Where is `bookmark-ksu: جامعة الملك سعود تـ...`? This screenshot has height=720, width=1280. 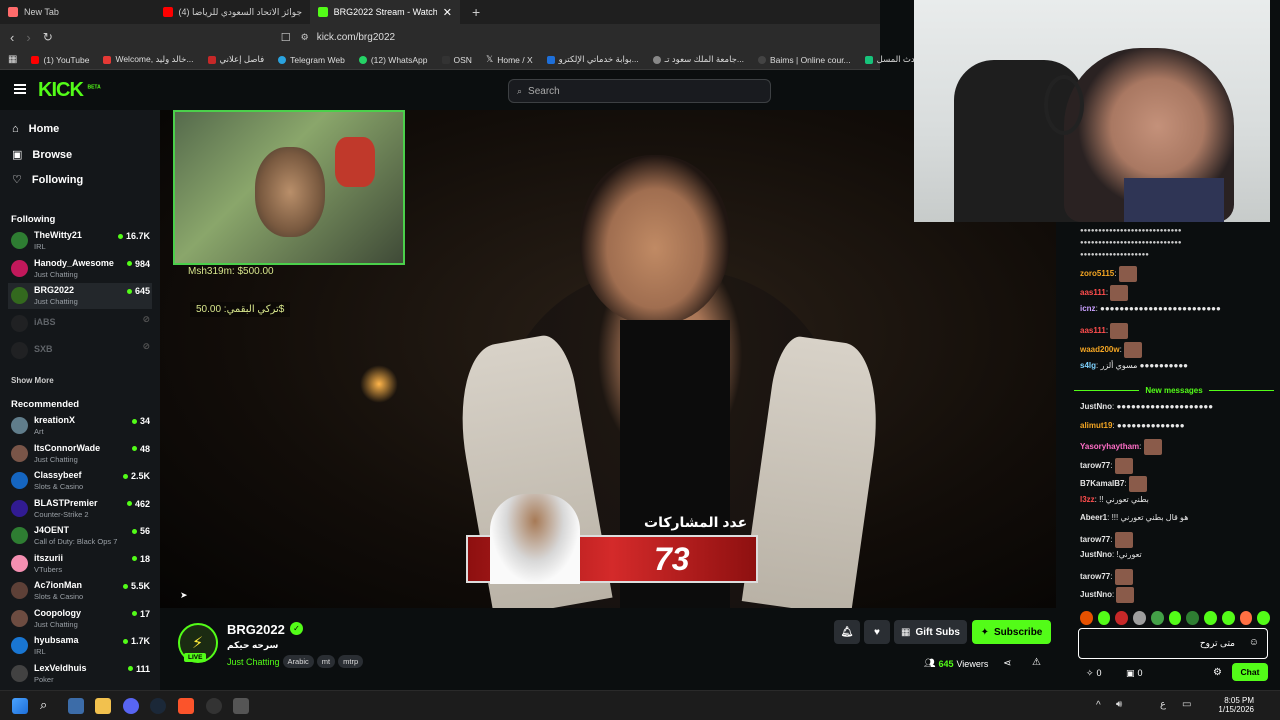 bookmark-ksu: جامعة الملك سعود تـ... is located at coordinates (698, 59).